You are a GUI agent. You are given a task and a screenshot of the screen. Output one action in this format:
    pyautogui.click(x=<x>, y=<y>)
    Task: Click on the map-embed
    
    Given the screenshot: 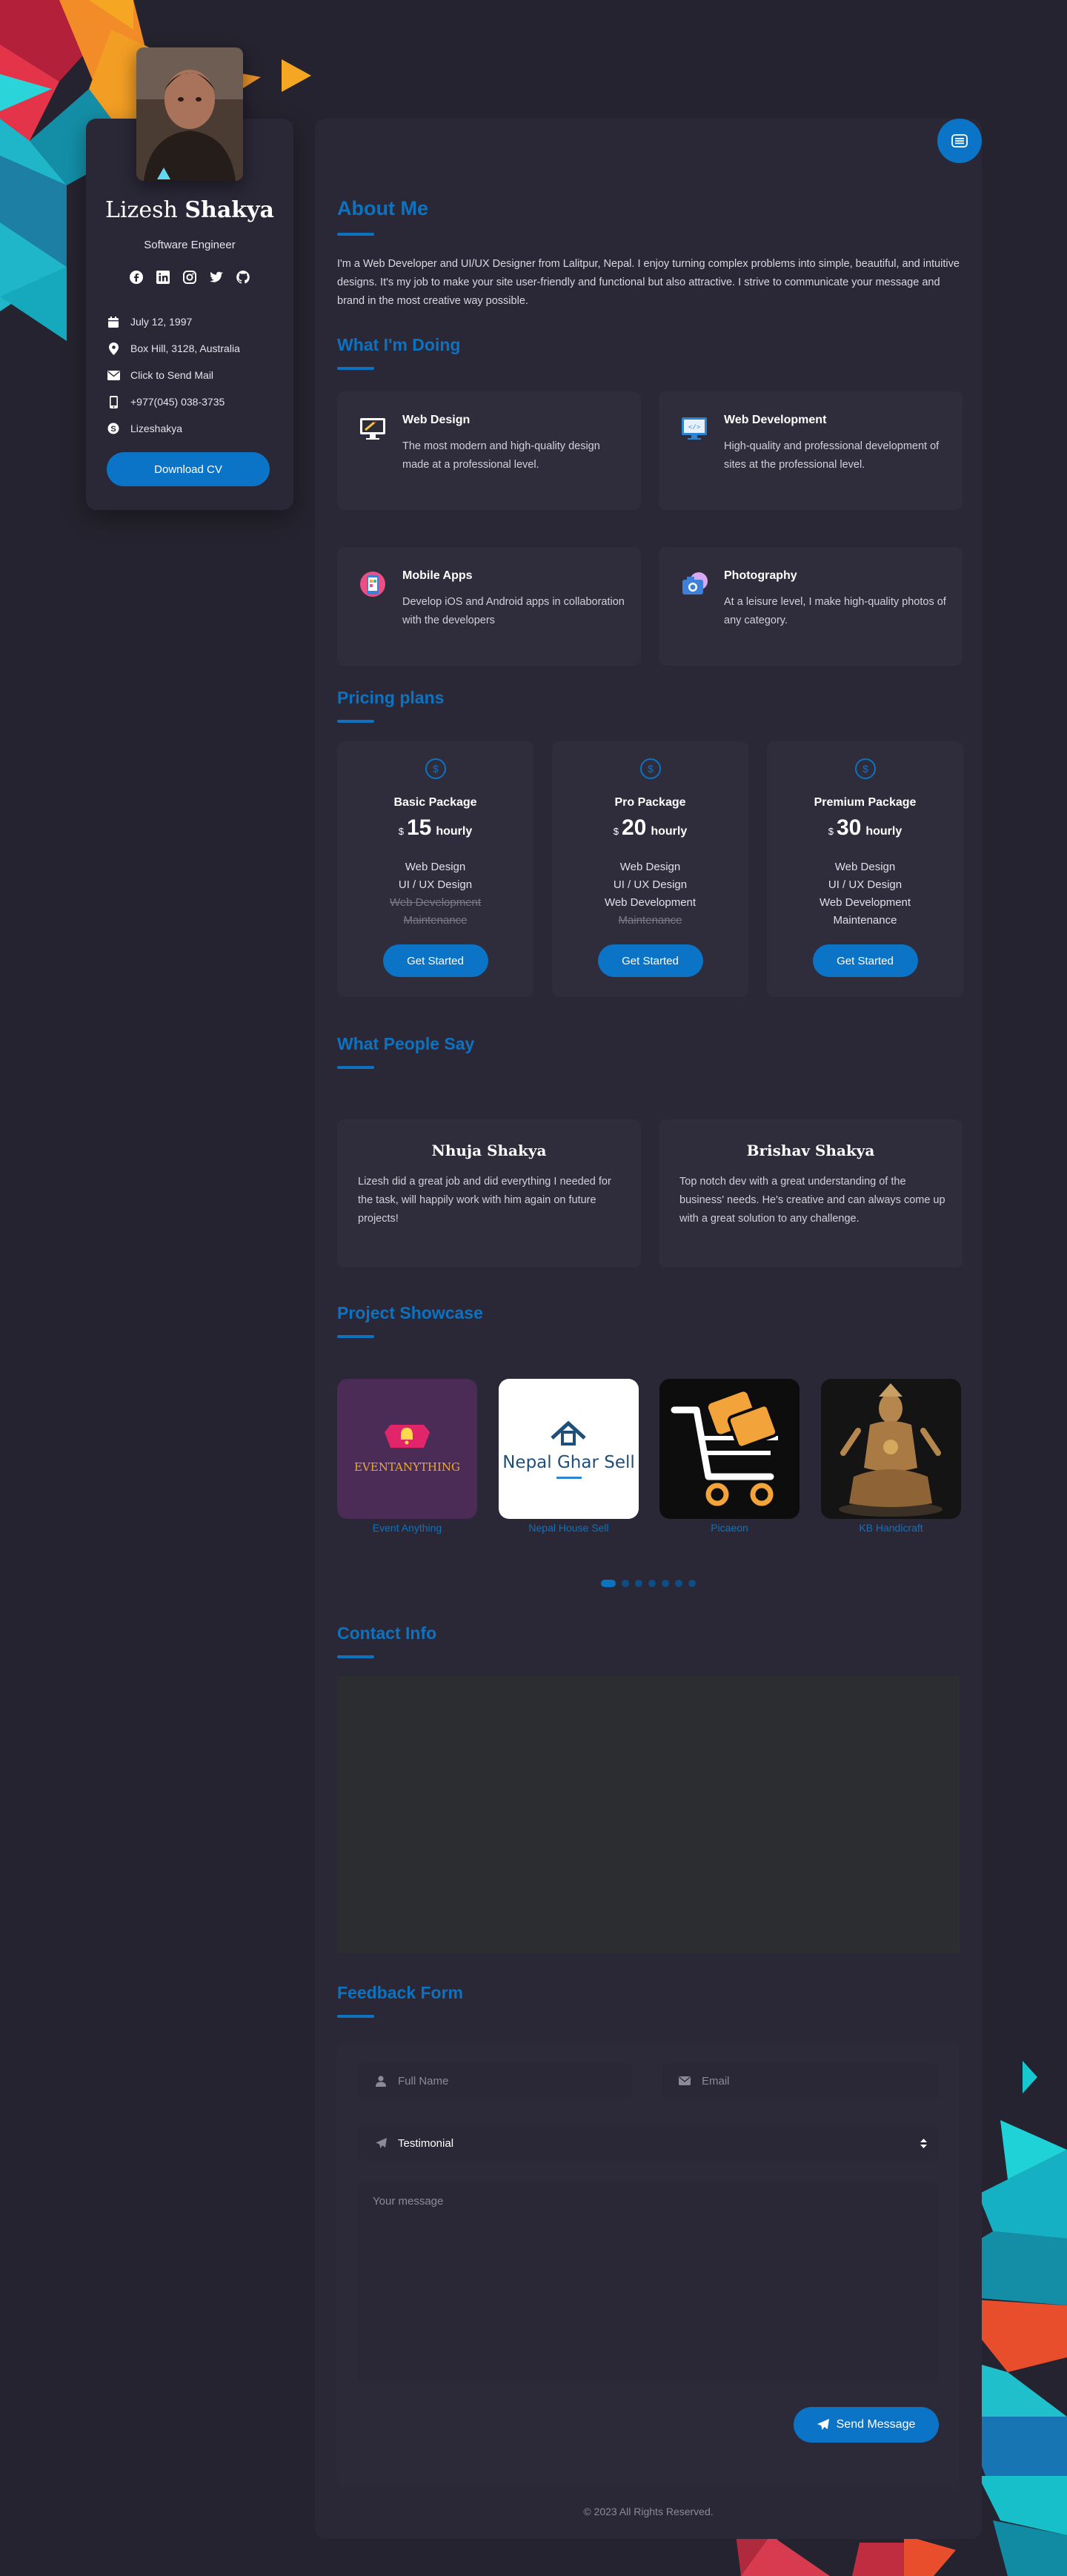 What is the action you would take?
    pyautogui.click(x=648, y=1814)
    